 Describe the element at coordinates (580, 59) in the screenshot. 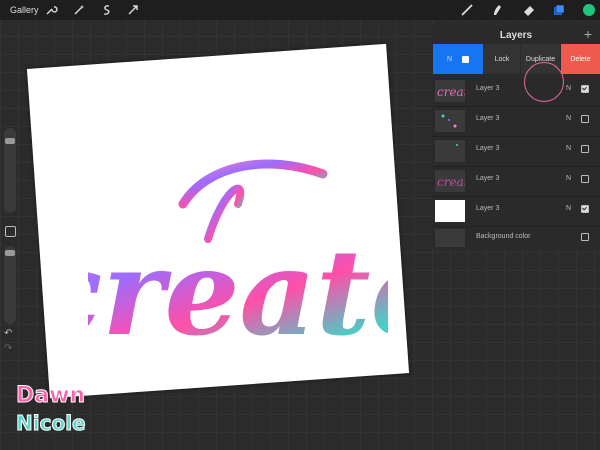

I see `delete-button: Delete` at that location.